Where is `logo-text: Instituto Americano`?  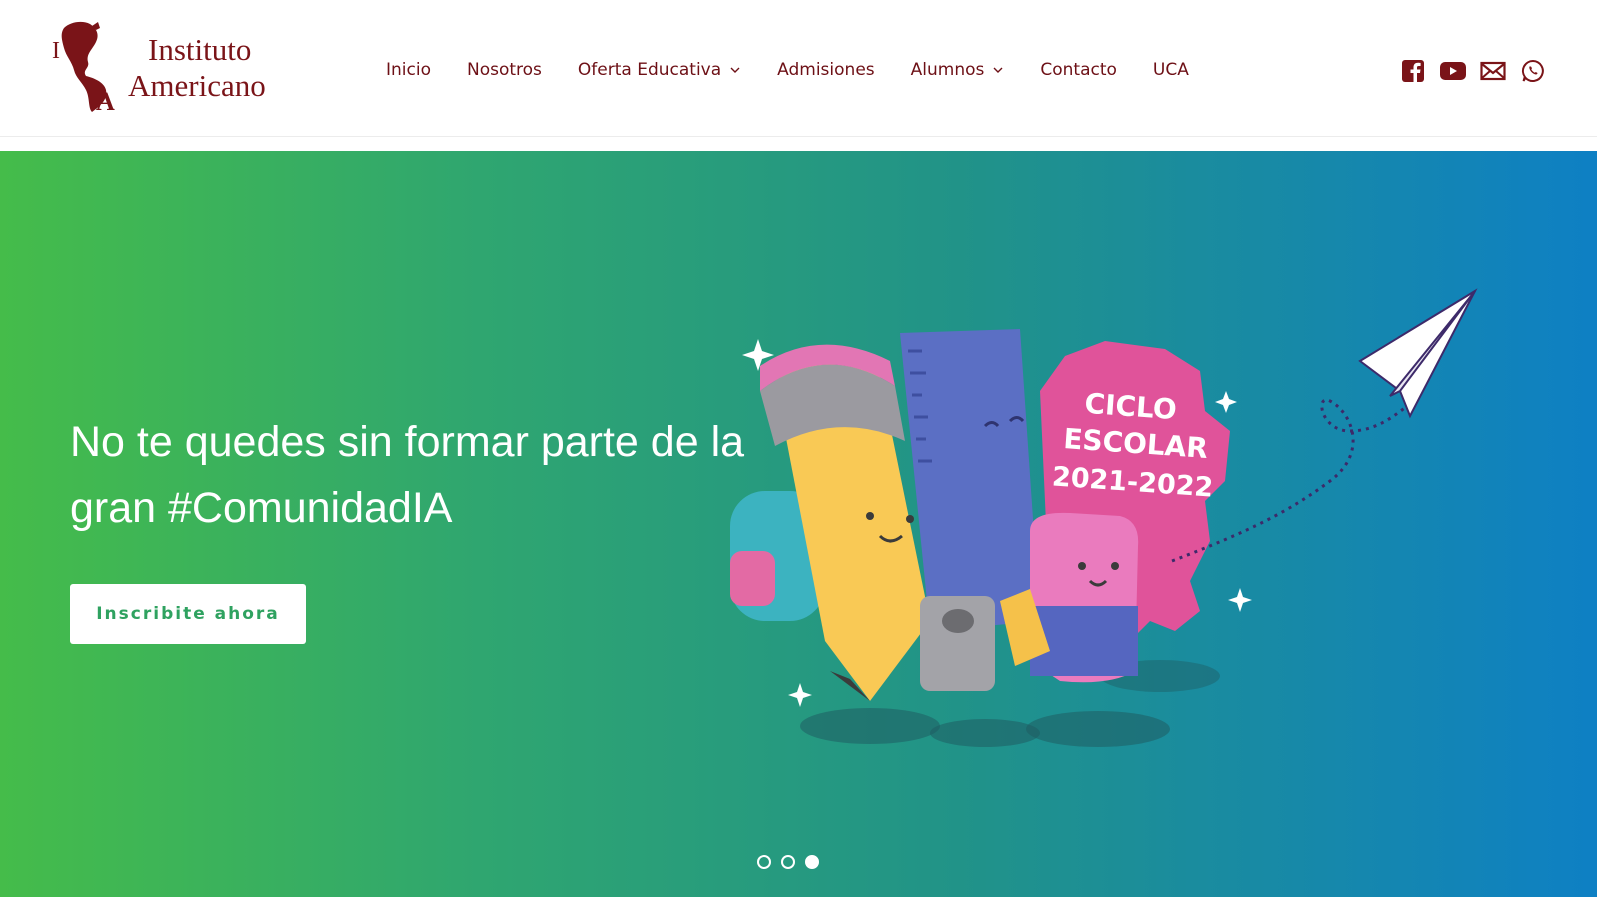 logo-text: Instituto Americano is located at coordinates (197, 68).